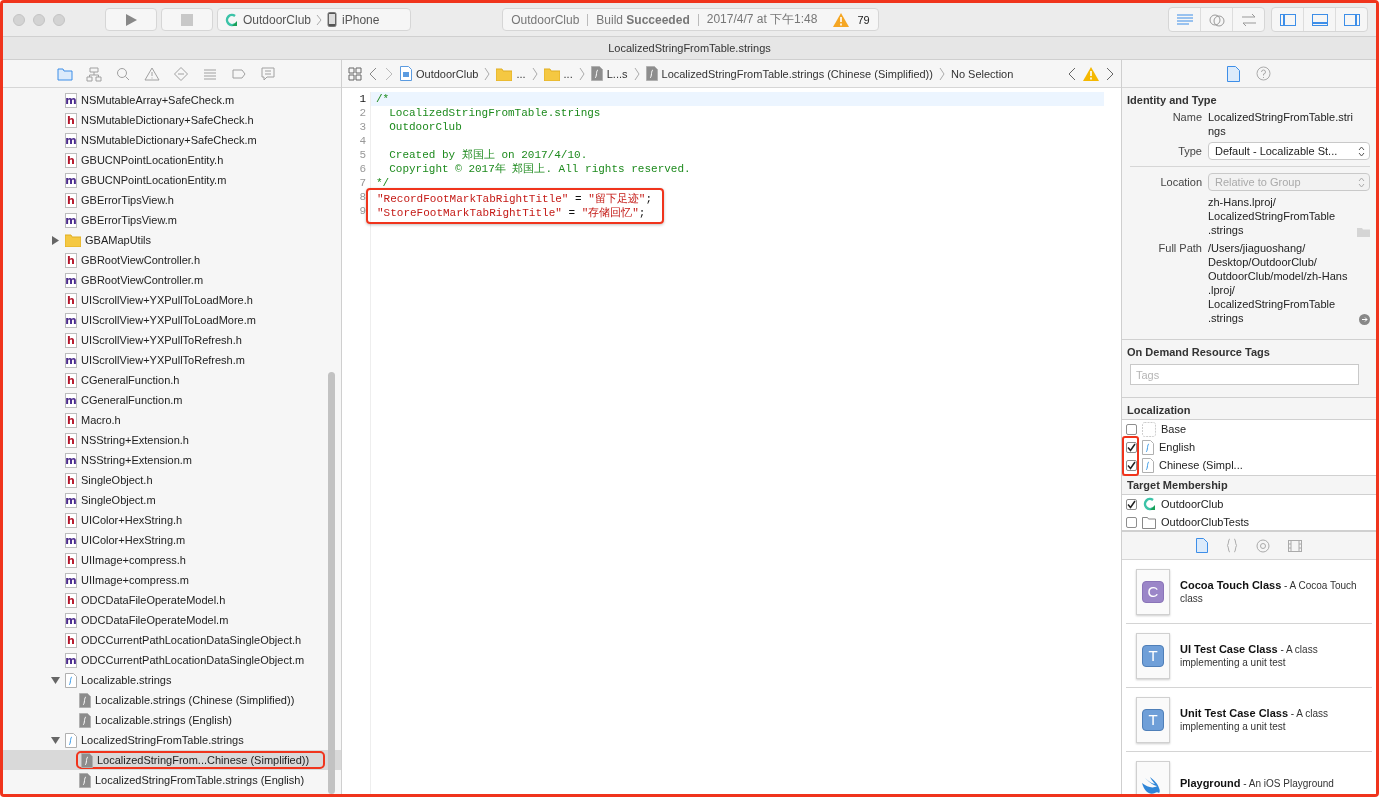 The width and height of the screenshot is (1379, 797). I want to click on interlocking-rings-icon, so click(1216, 19).